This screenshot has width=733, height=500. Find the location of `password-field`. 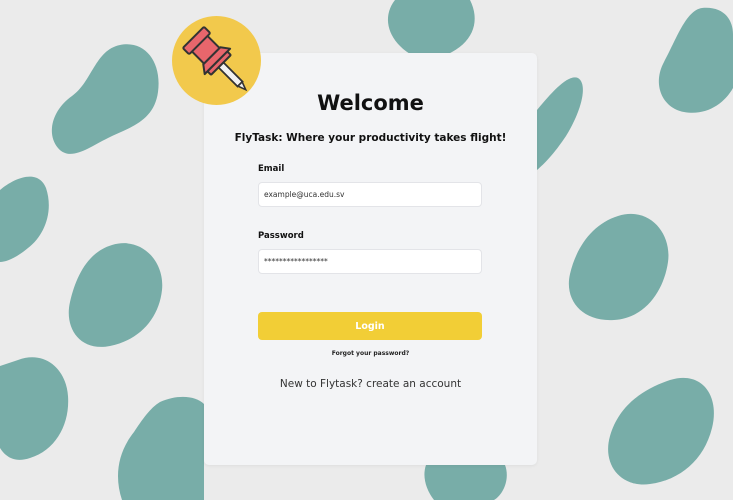

password-field is located at coordinates (370, 261).